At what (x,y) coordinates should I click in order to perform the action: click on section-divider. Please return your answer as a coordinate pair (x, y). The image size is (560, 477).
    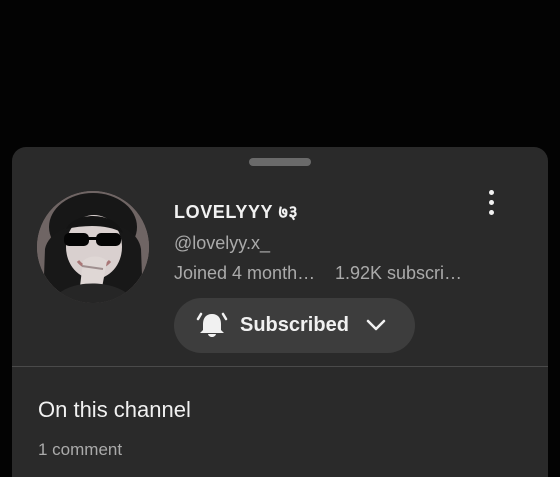
    Looking at the image, I should click on (280, 366).